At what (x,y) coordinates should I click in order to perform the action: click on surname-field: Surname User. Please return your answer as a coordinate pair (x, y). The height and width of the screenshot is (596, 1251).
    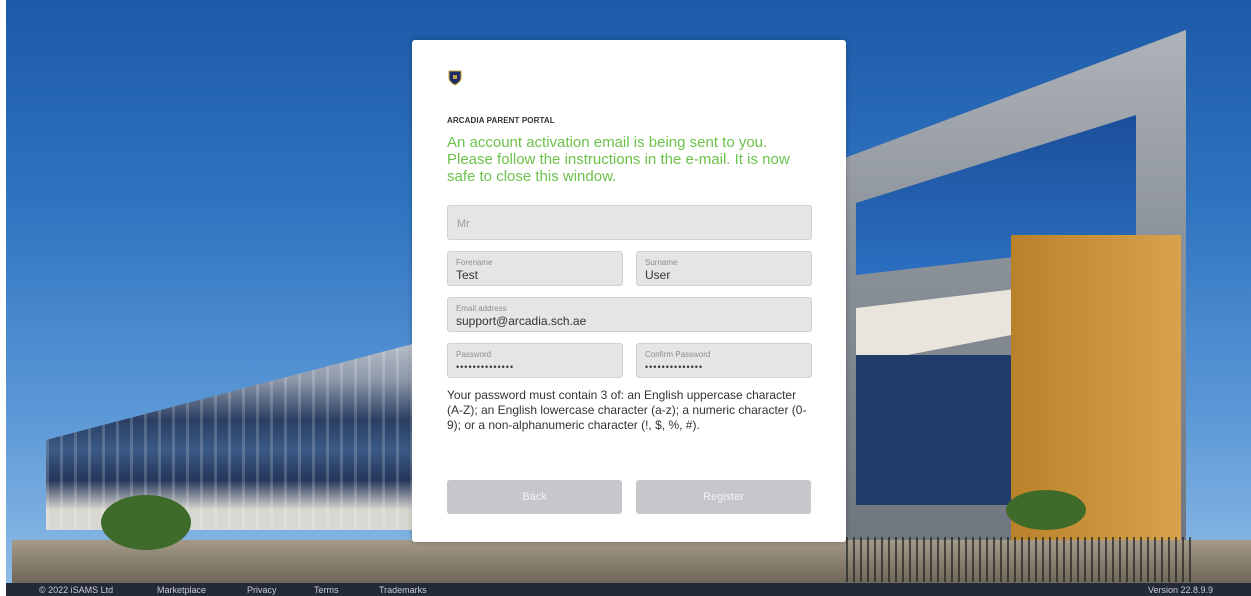
    Looking at the image, I should click on (724, 268).